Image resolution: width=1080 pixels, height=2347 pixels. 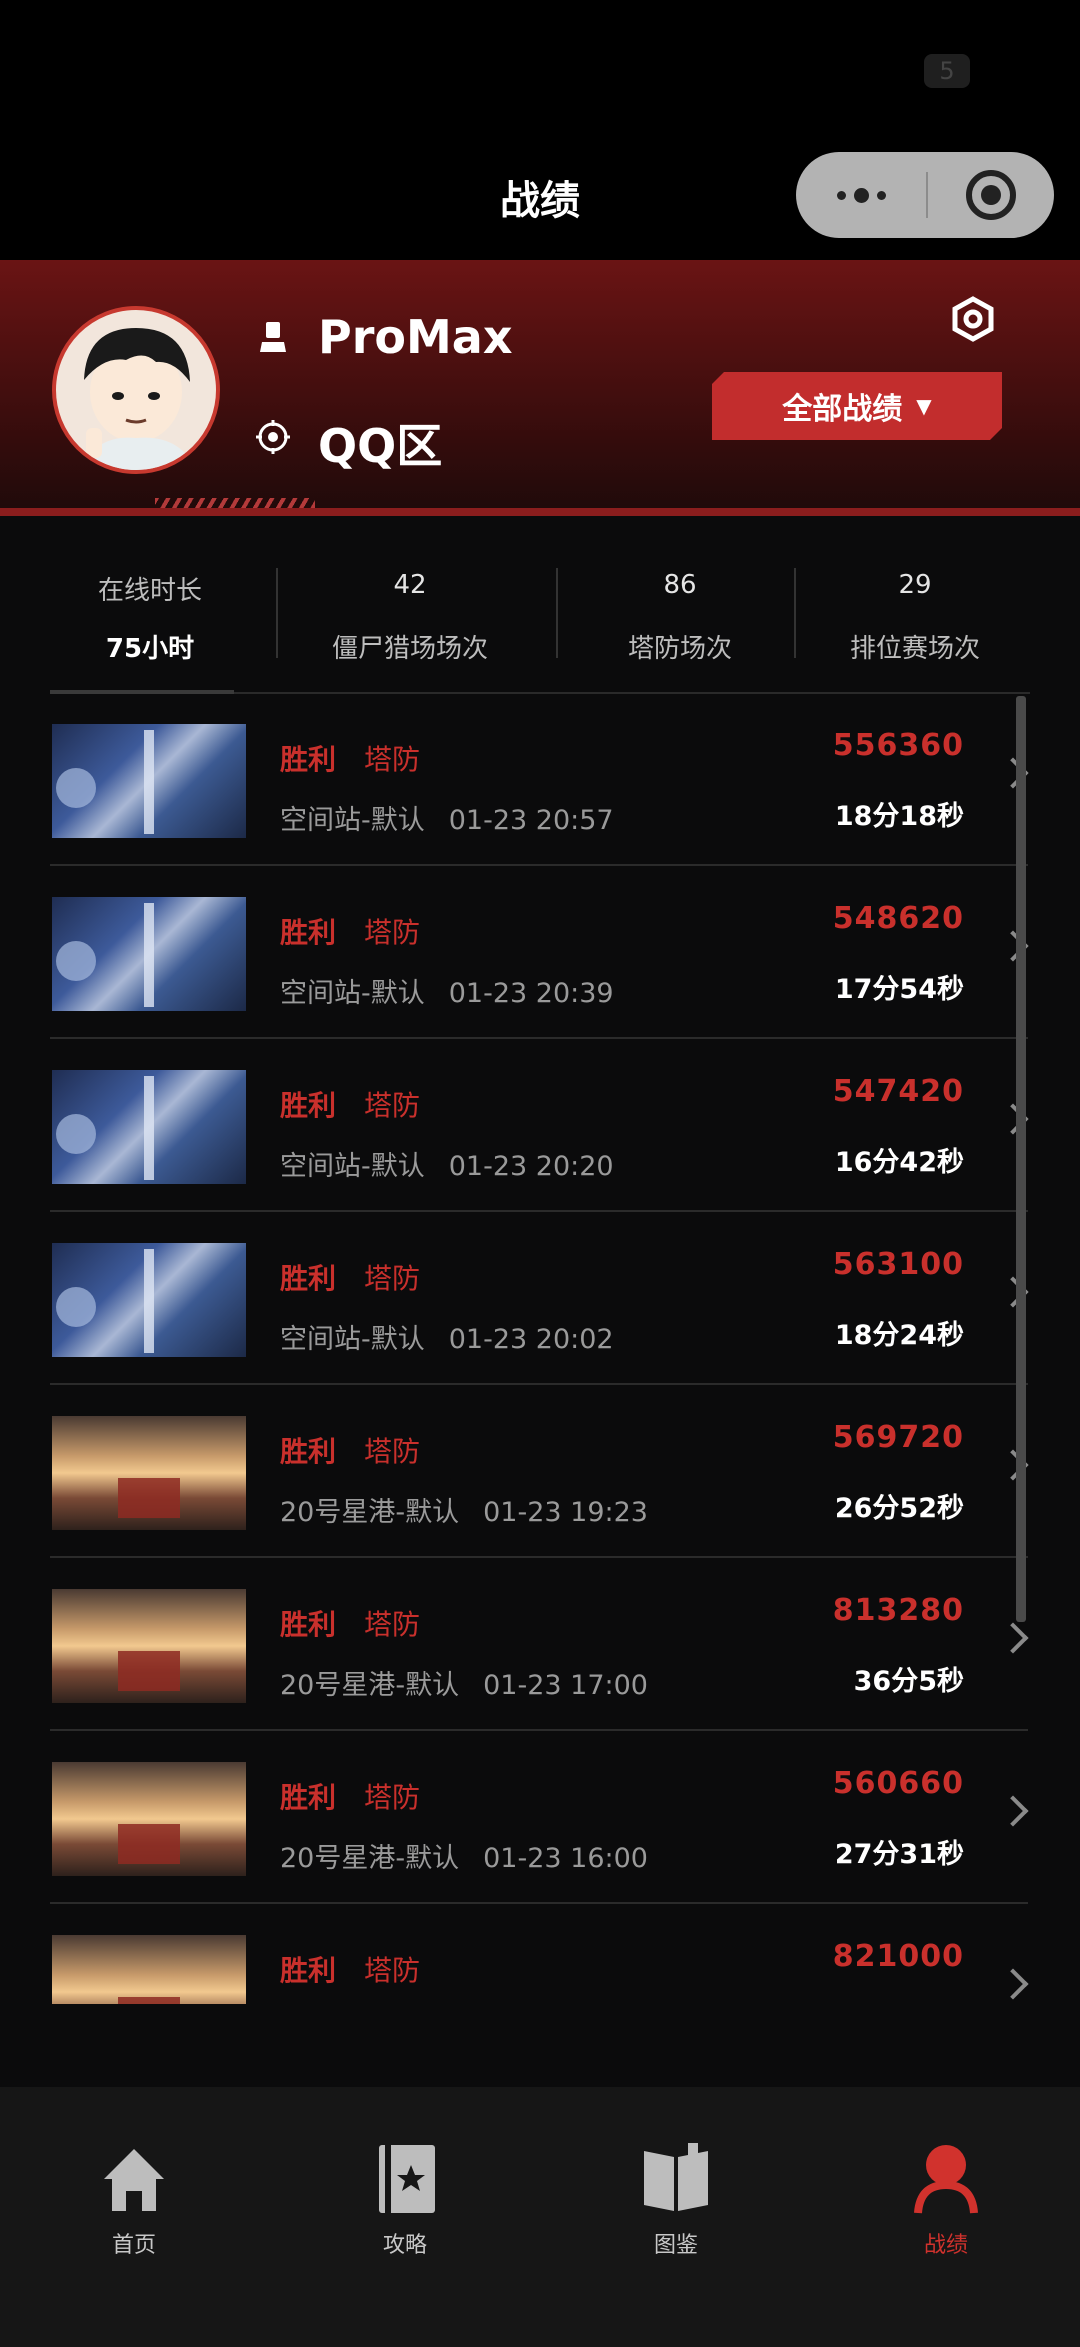 What do you see at coordinates (1021, 1159) in the screenshot?
I see `scrollbar` at bounding box center [1021, 1159].